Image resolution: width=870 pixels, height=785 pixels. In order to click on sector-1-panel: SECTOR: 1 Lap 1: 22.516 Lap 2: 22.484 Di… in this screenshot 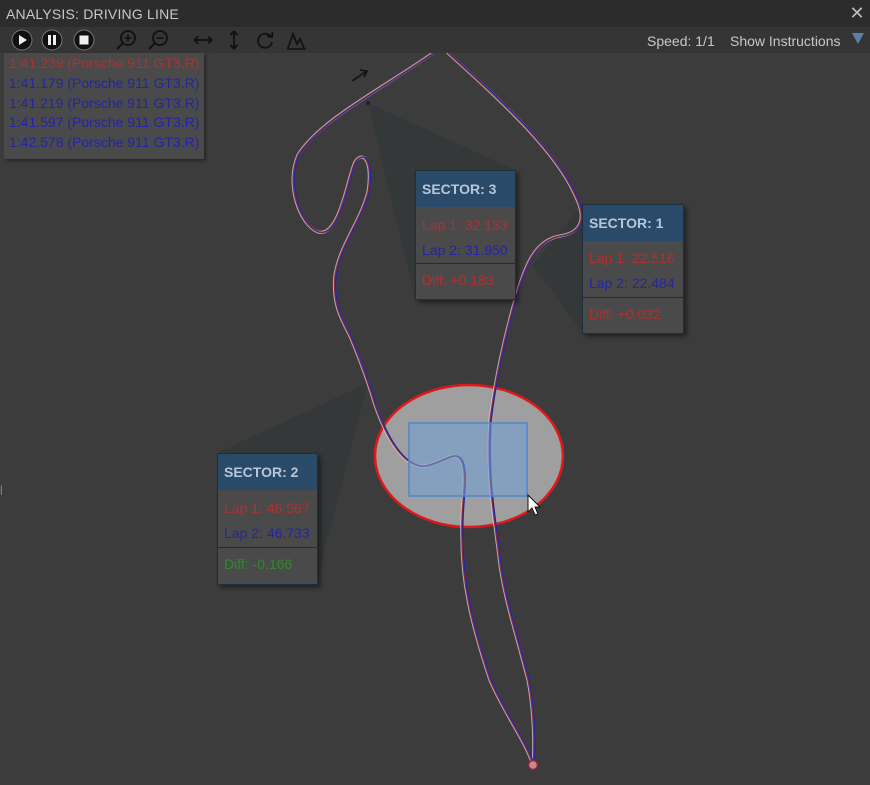, I will do `click(633, 269)`.